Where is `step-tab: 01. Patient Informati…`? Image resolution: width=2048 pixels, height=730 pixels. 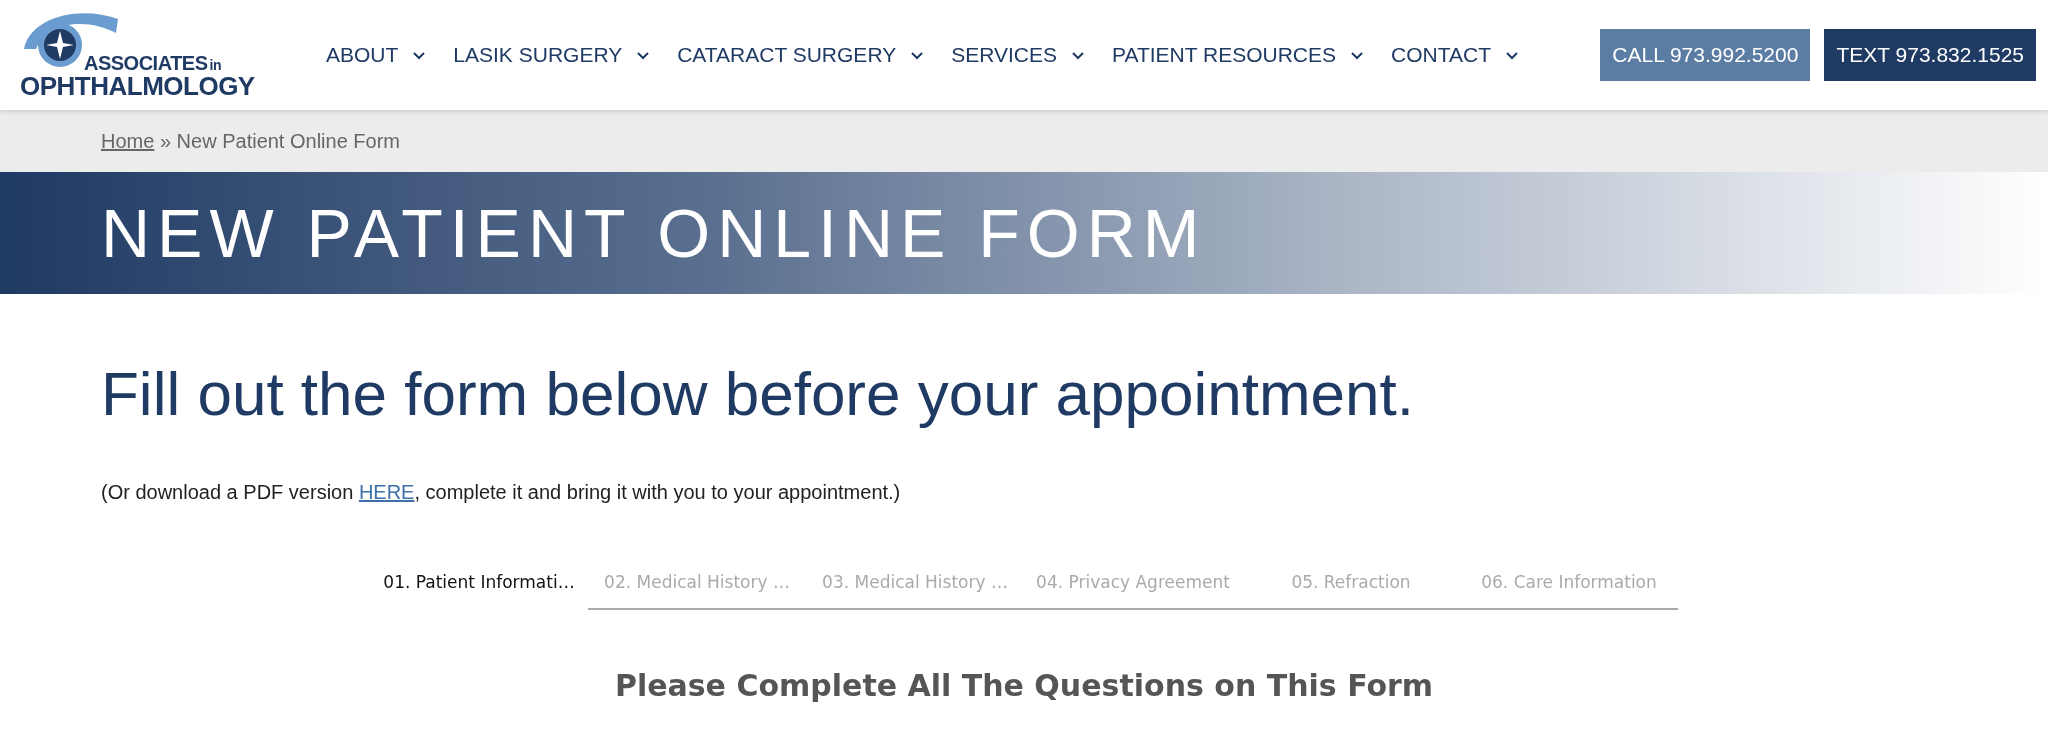
step-tab: 01. Patient Informati… is located at coordinates (479, 591).